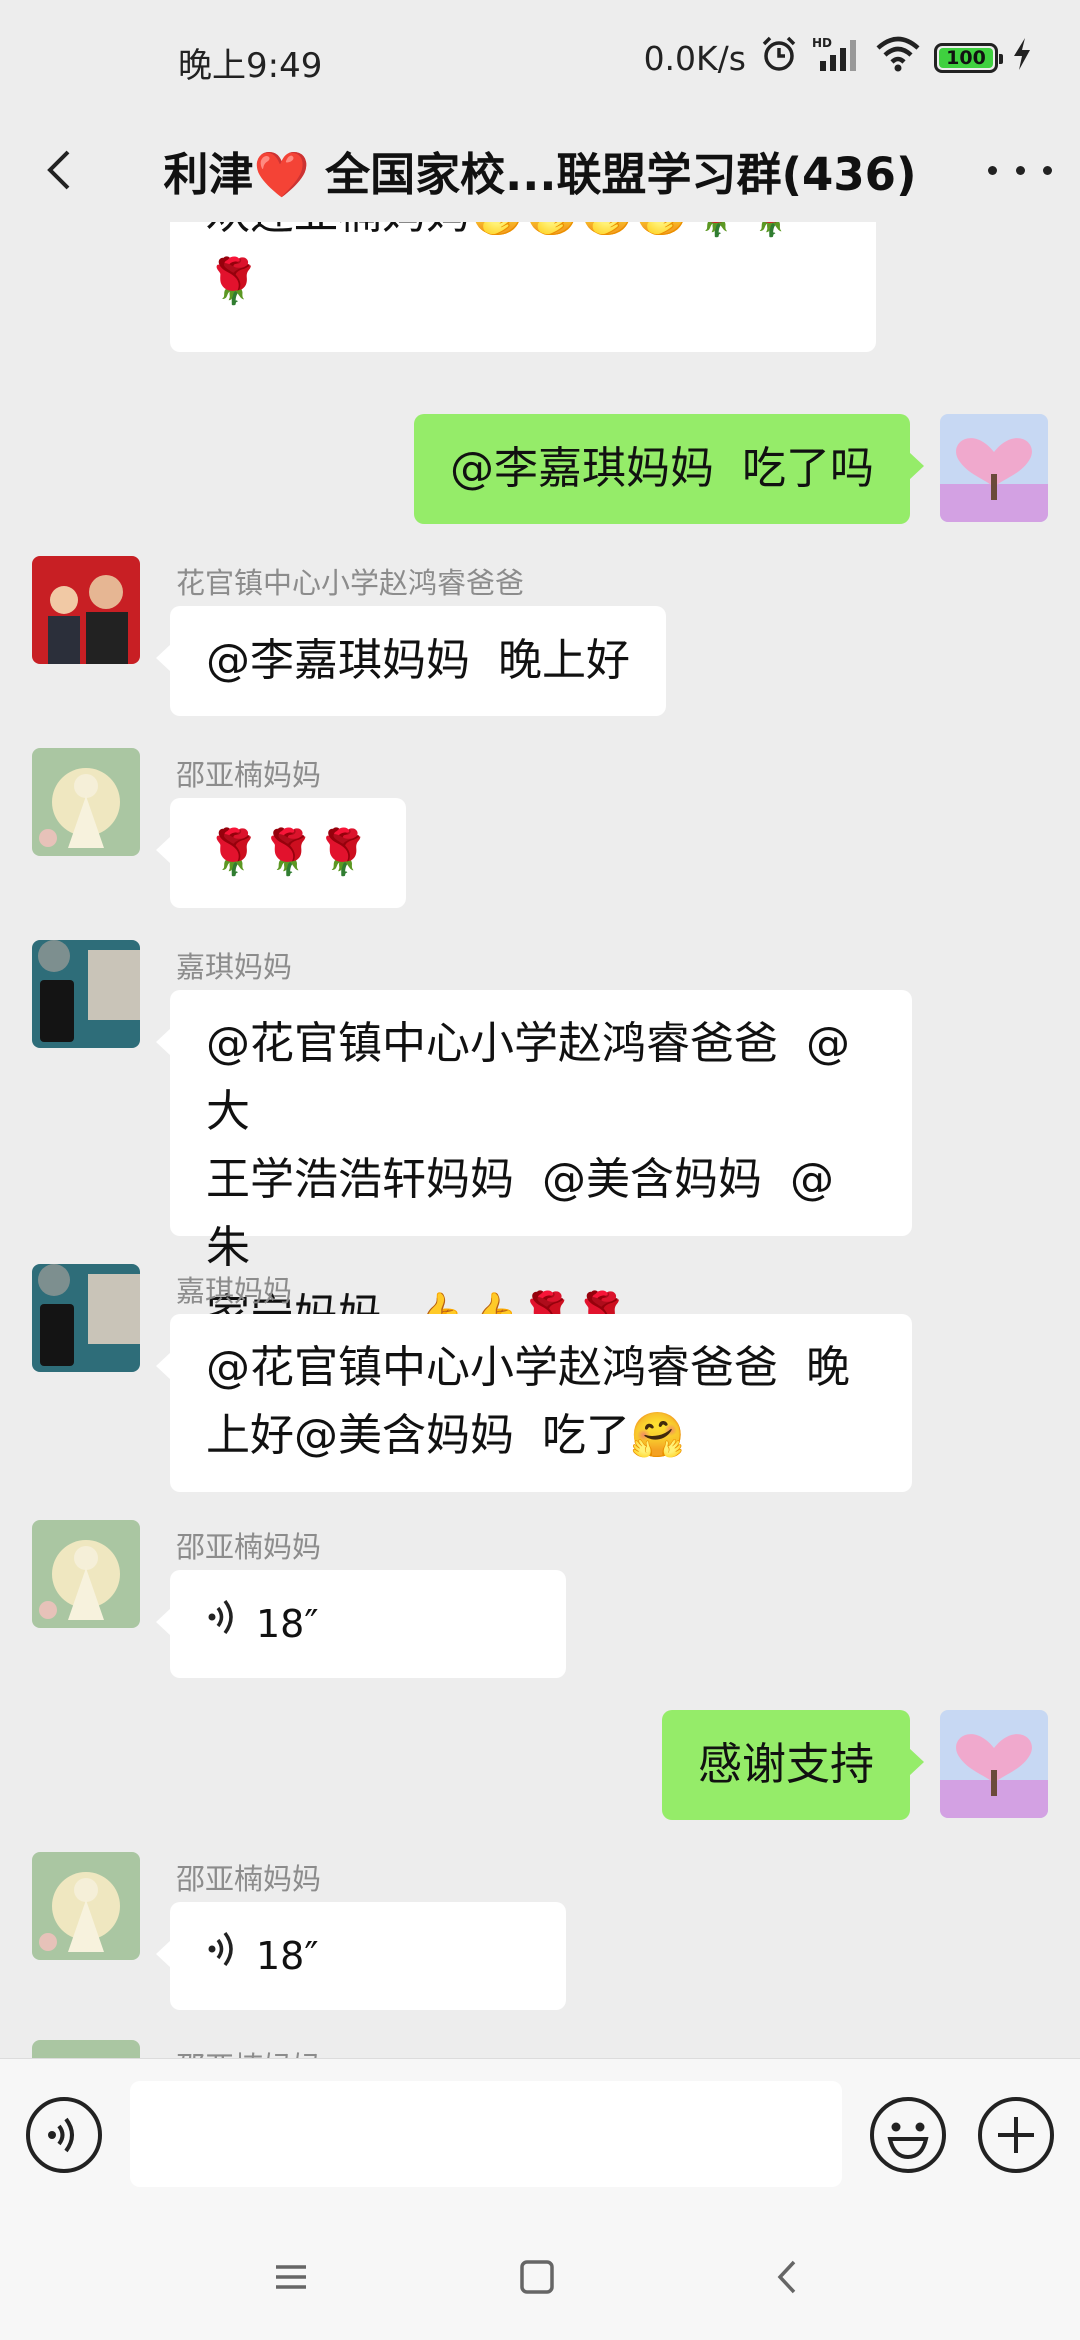 This screenshot has height=2340, width=1080. What do you see at coordinates (64, 2135) in the screenshot?
I see `voice-input-icon` at bounding box center [64, 2135].